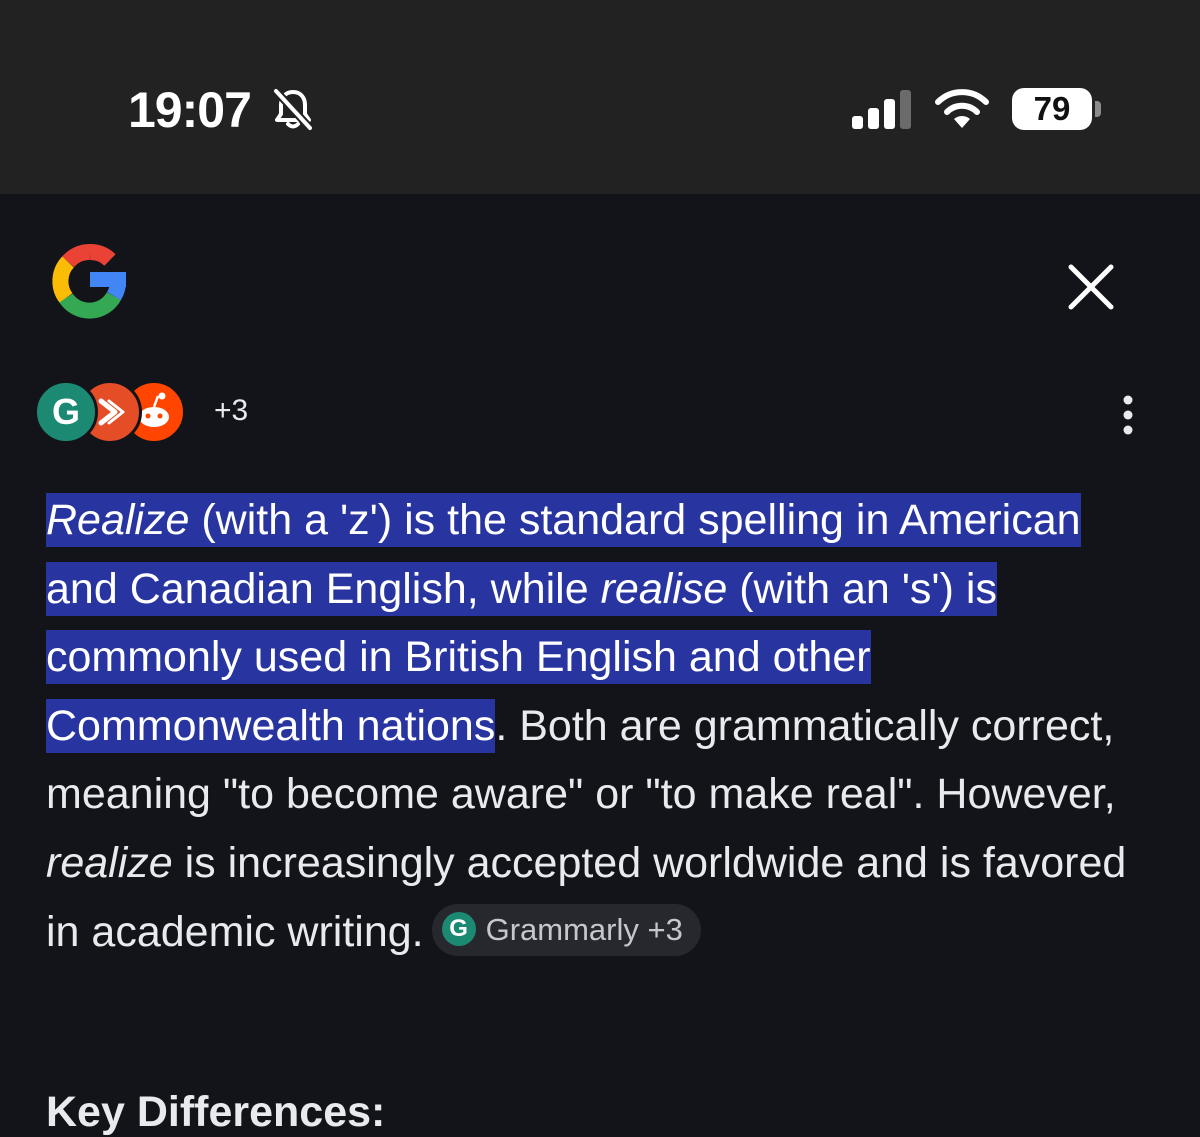 The image size is (1200, 1137). I want to click on citation-chip-label: Grammarly +3, so click(584, 930).